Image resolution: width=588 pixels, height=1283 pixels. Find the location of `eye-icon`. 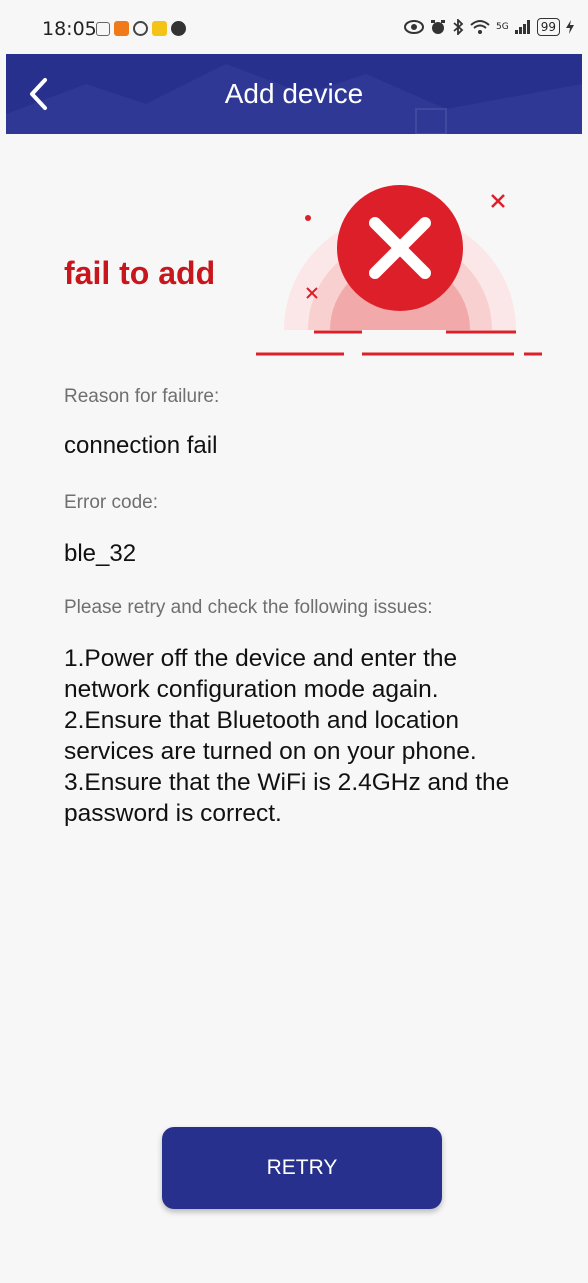

eye-icon is located at coordinates (414, 27).